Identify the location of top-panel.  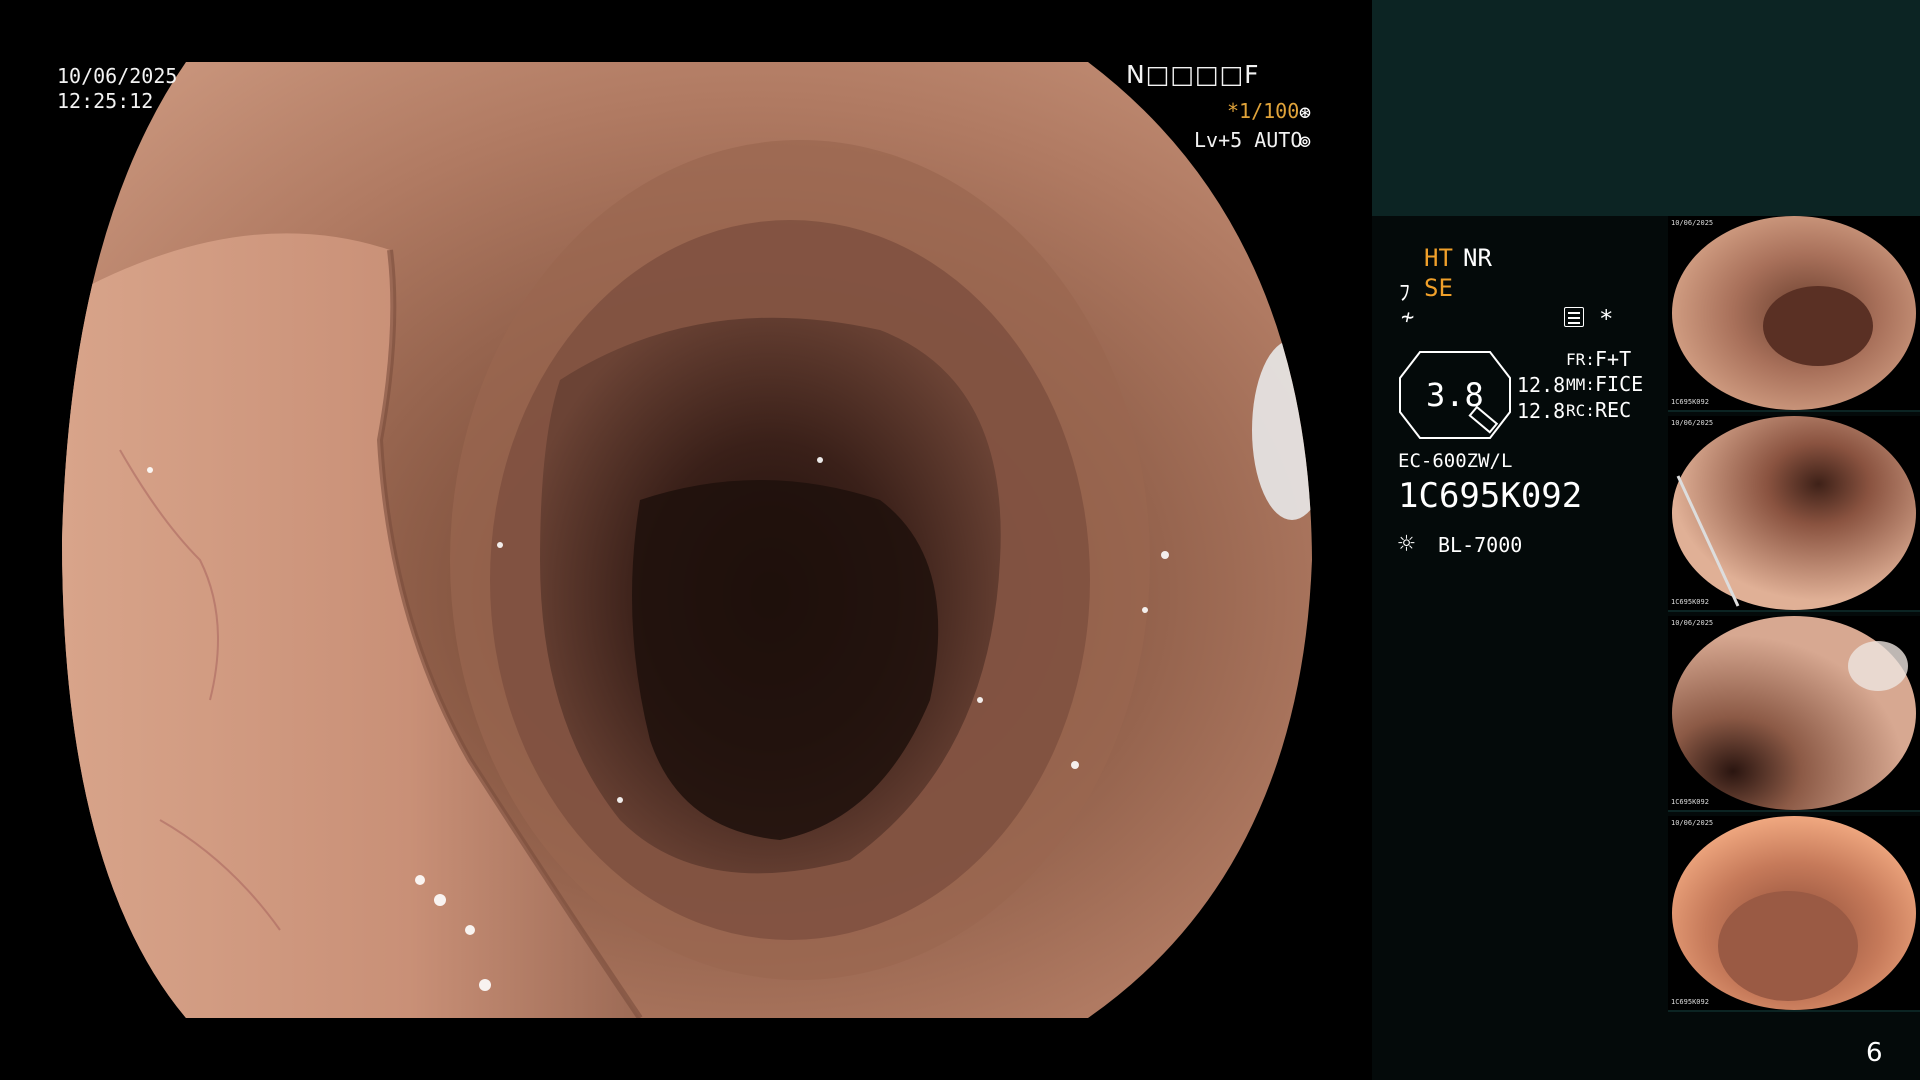
(1646, 108).